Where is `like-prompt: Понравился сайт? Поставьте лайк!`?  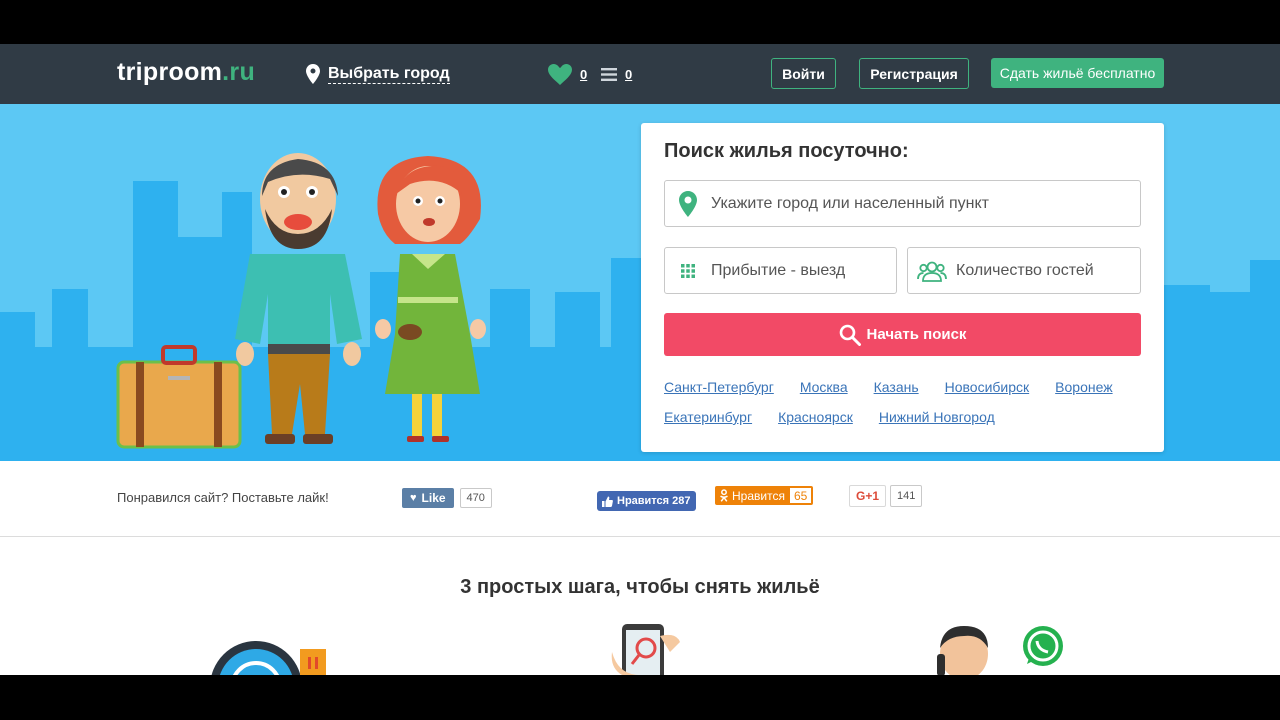
like-prompt: Понравился сайт? Поставьте лайк! is located at coordinates (223, 497).